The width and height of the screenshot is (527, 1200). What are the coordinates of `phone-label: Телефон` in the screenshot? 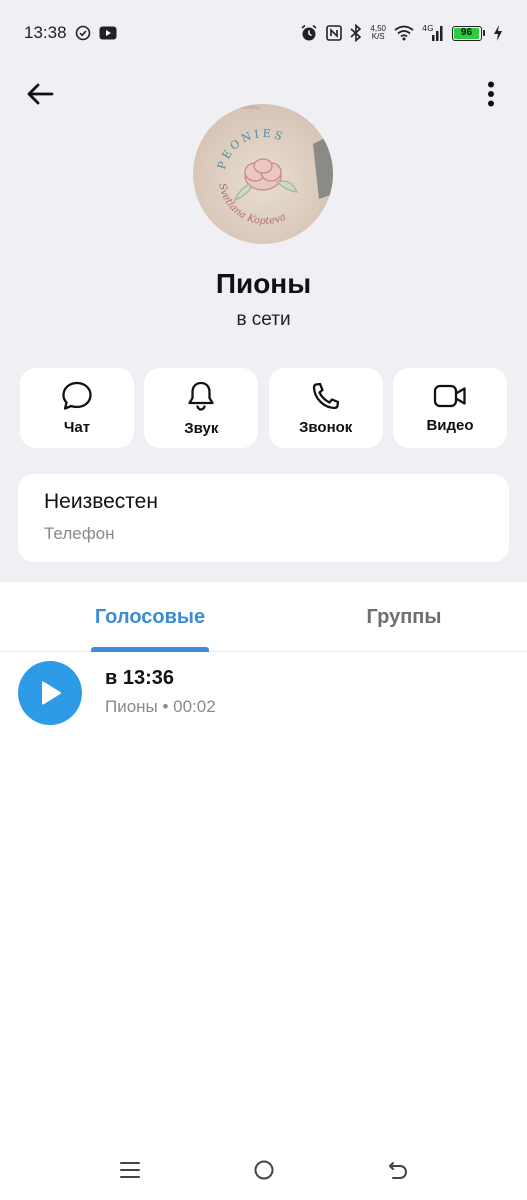 It's located at (79, 533).